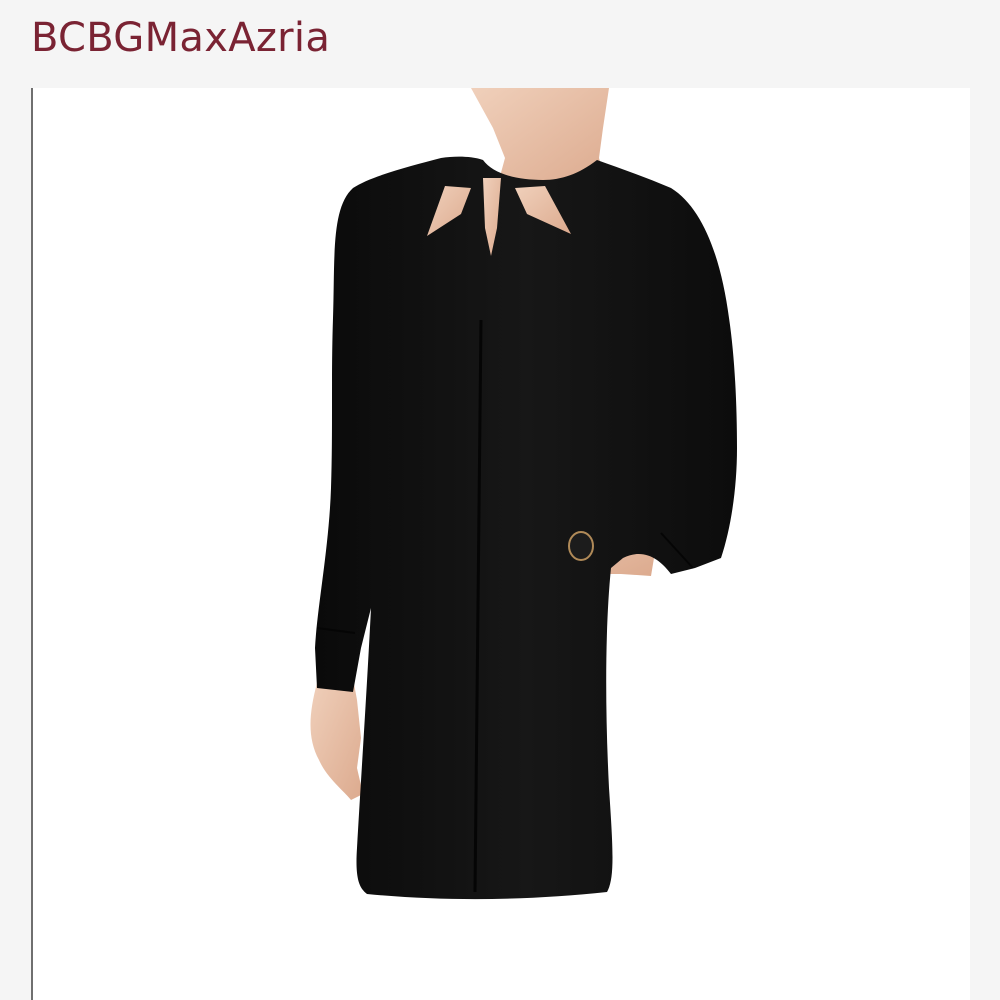 Image resolution: width=1000 pixels, height=1000 pixels. Describe the element at coordinates (581, 546) in the screenshot. I see `ring` at that location.